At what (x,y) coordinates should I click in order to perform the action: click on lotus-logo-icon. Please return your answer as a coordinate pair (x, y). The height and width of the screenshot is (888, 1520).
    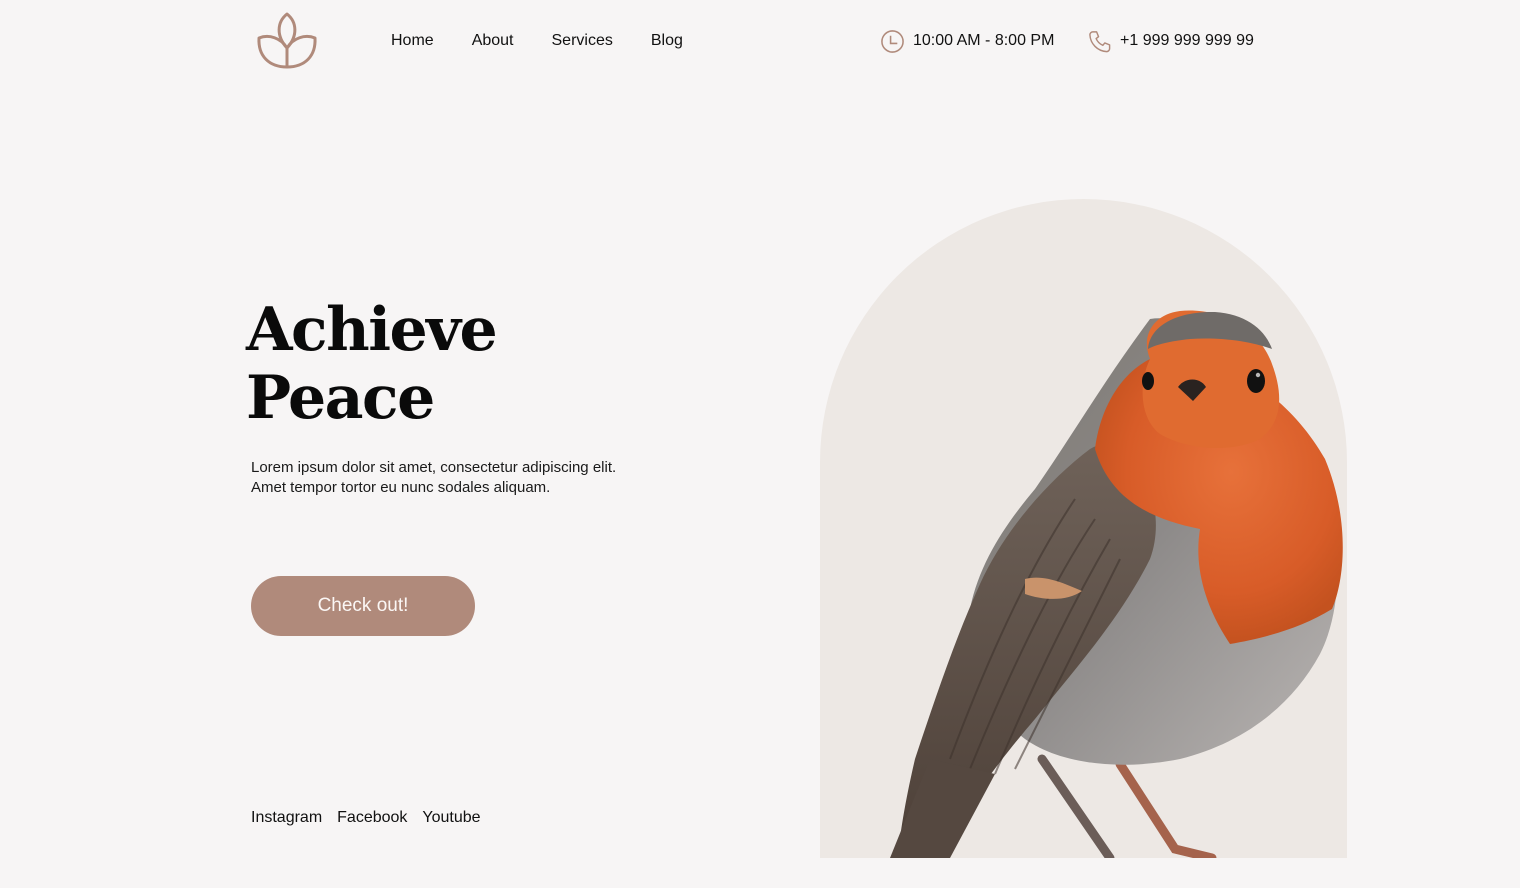
    Looking at the image, I should click on (287, 40).